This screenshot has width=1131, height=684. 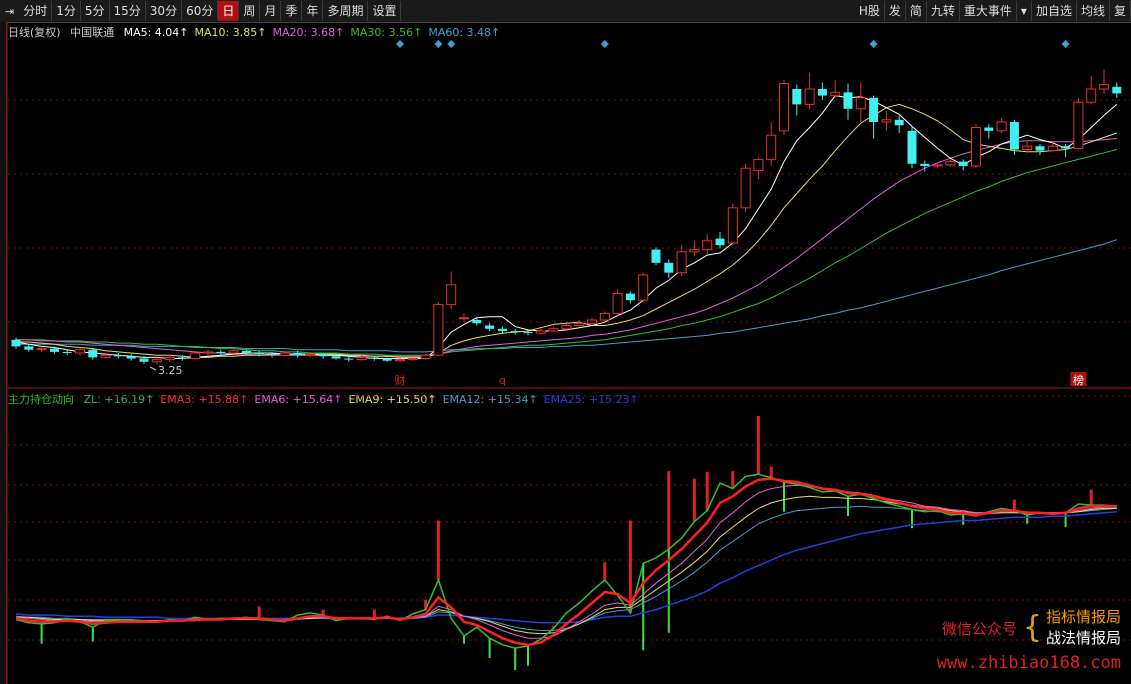 I want to click on low-price-pointer, so click(x=153, y=368).